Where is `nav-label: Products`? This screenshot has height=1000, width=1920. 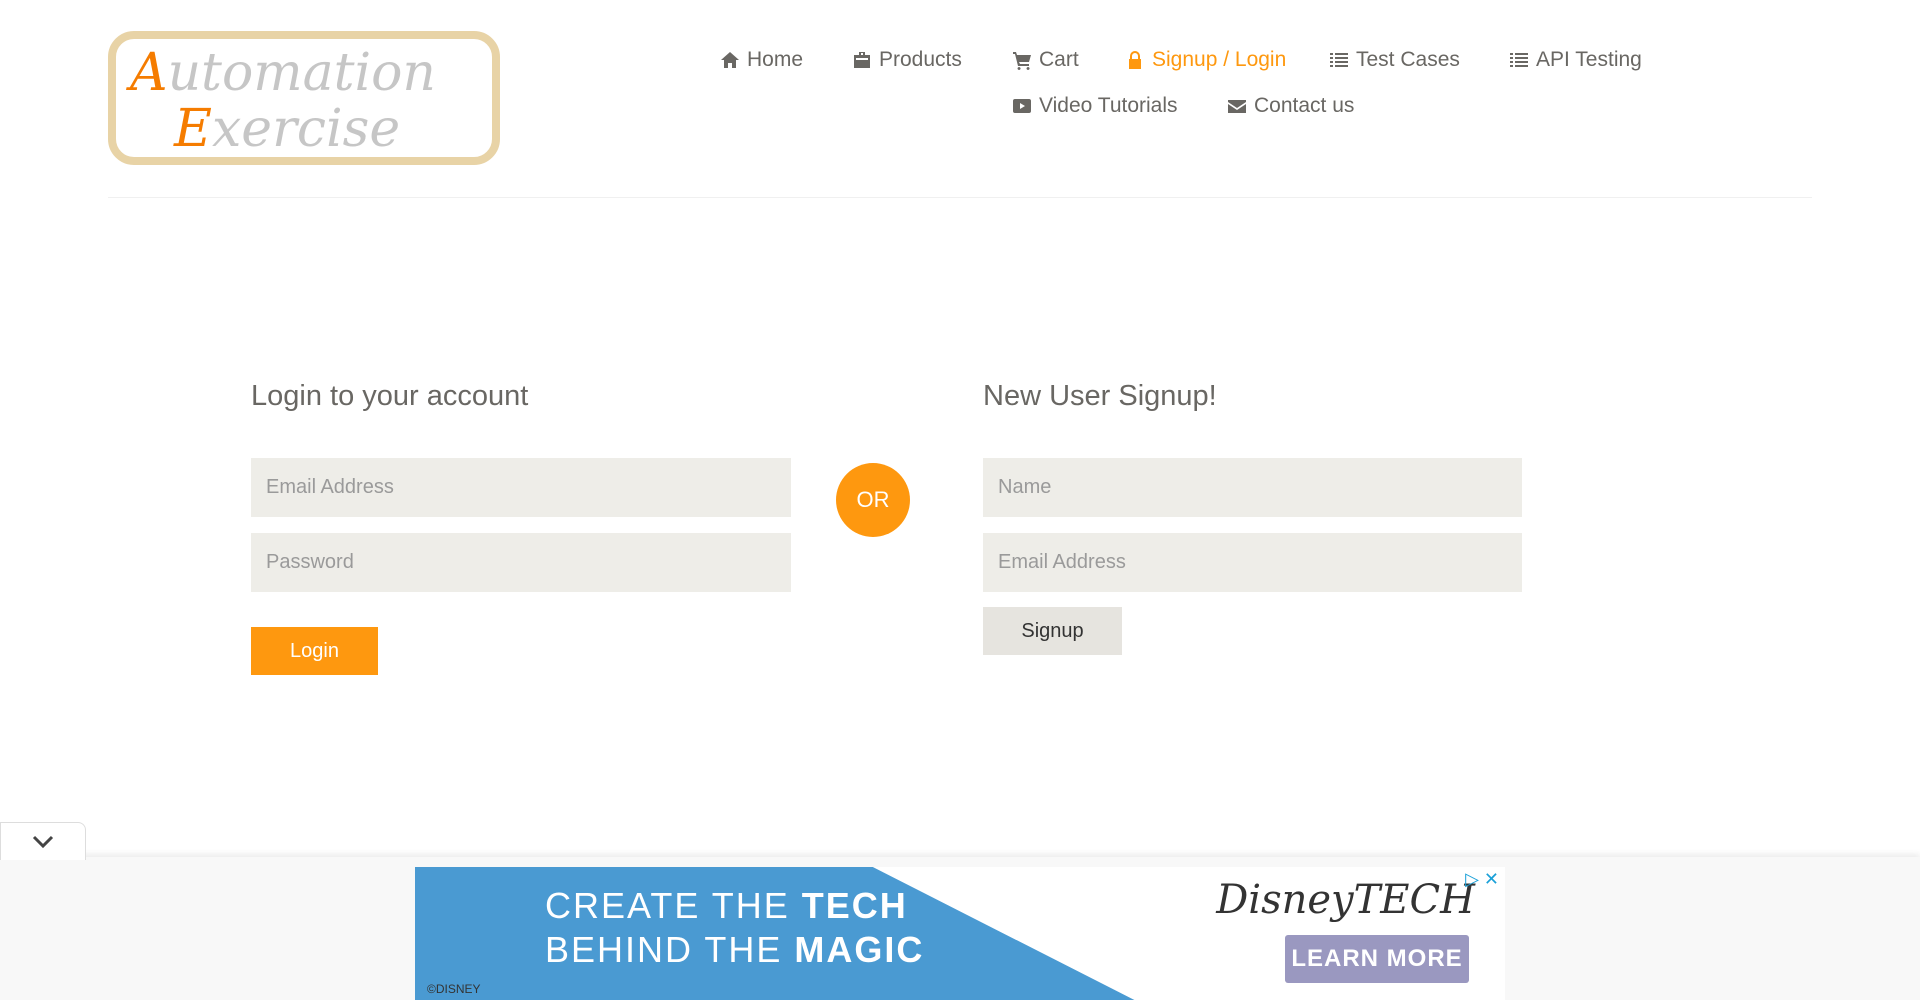
nav-label: Products is located at coordinates (920, 59).